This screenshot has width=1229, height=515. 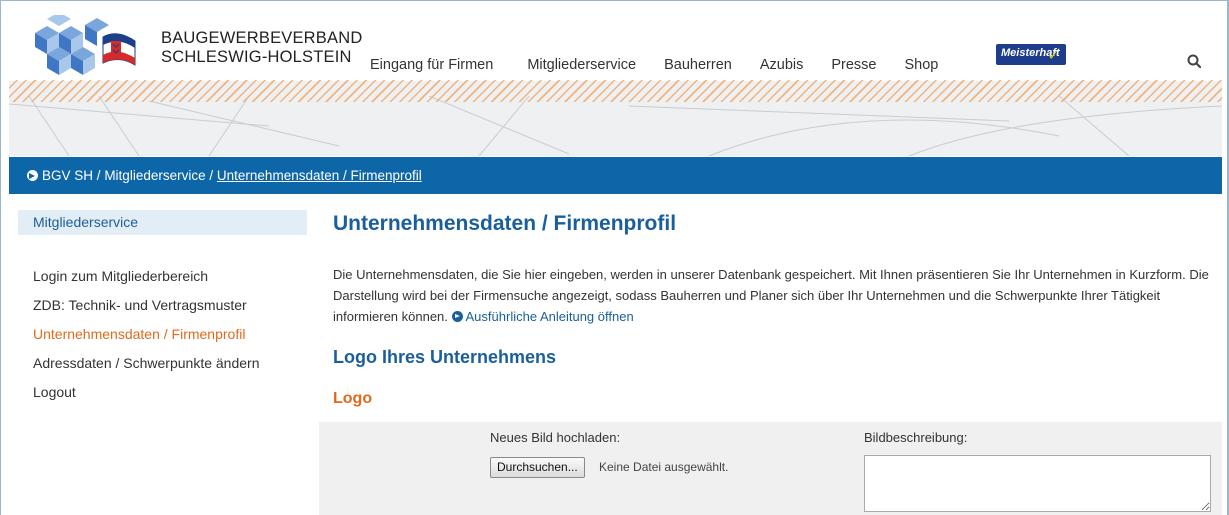 What do you see at coordinates (615, 91) in the screenshot?
I see `hatch-stripe` at bounding box center [615, 91].